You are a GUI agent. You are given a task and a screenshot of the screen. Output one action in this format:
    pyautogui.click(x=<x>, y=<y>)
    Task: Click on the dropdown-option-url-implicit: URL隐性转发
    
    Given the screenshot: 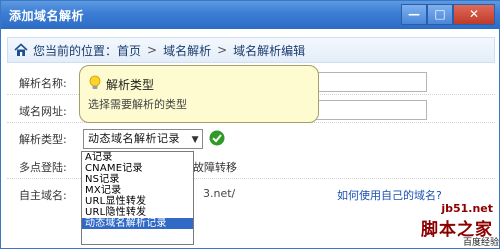 What is the action you would take?
    pyautogui.click(x=137, y=212)
    